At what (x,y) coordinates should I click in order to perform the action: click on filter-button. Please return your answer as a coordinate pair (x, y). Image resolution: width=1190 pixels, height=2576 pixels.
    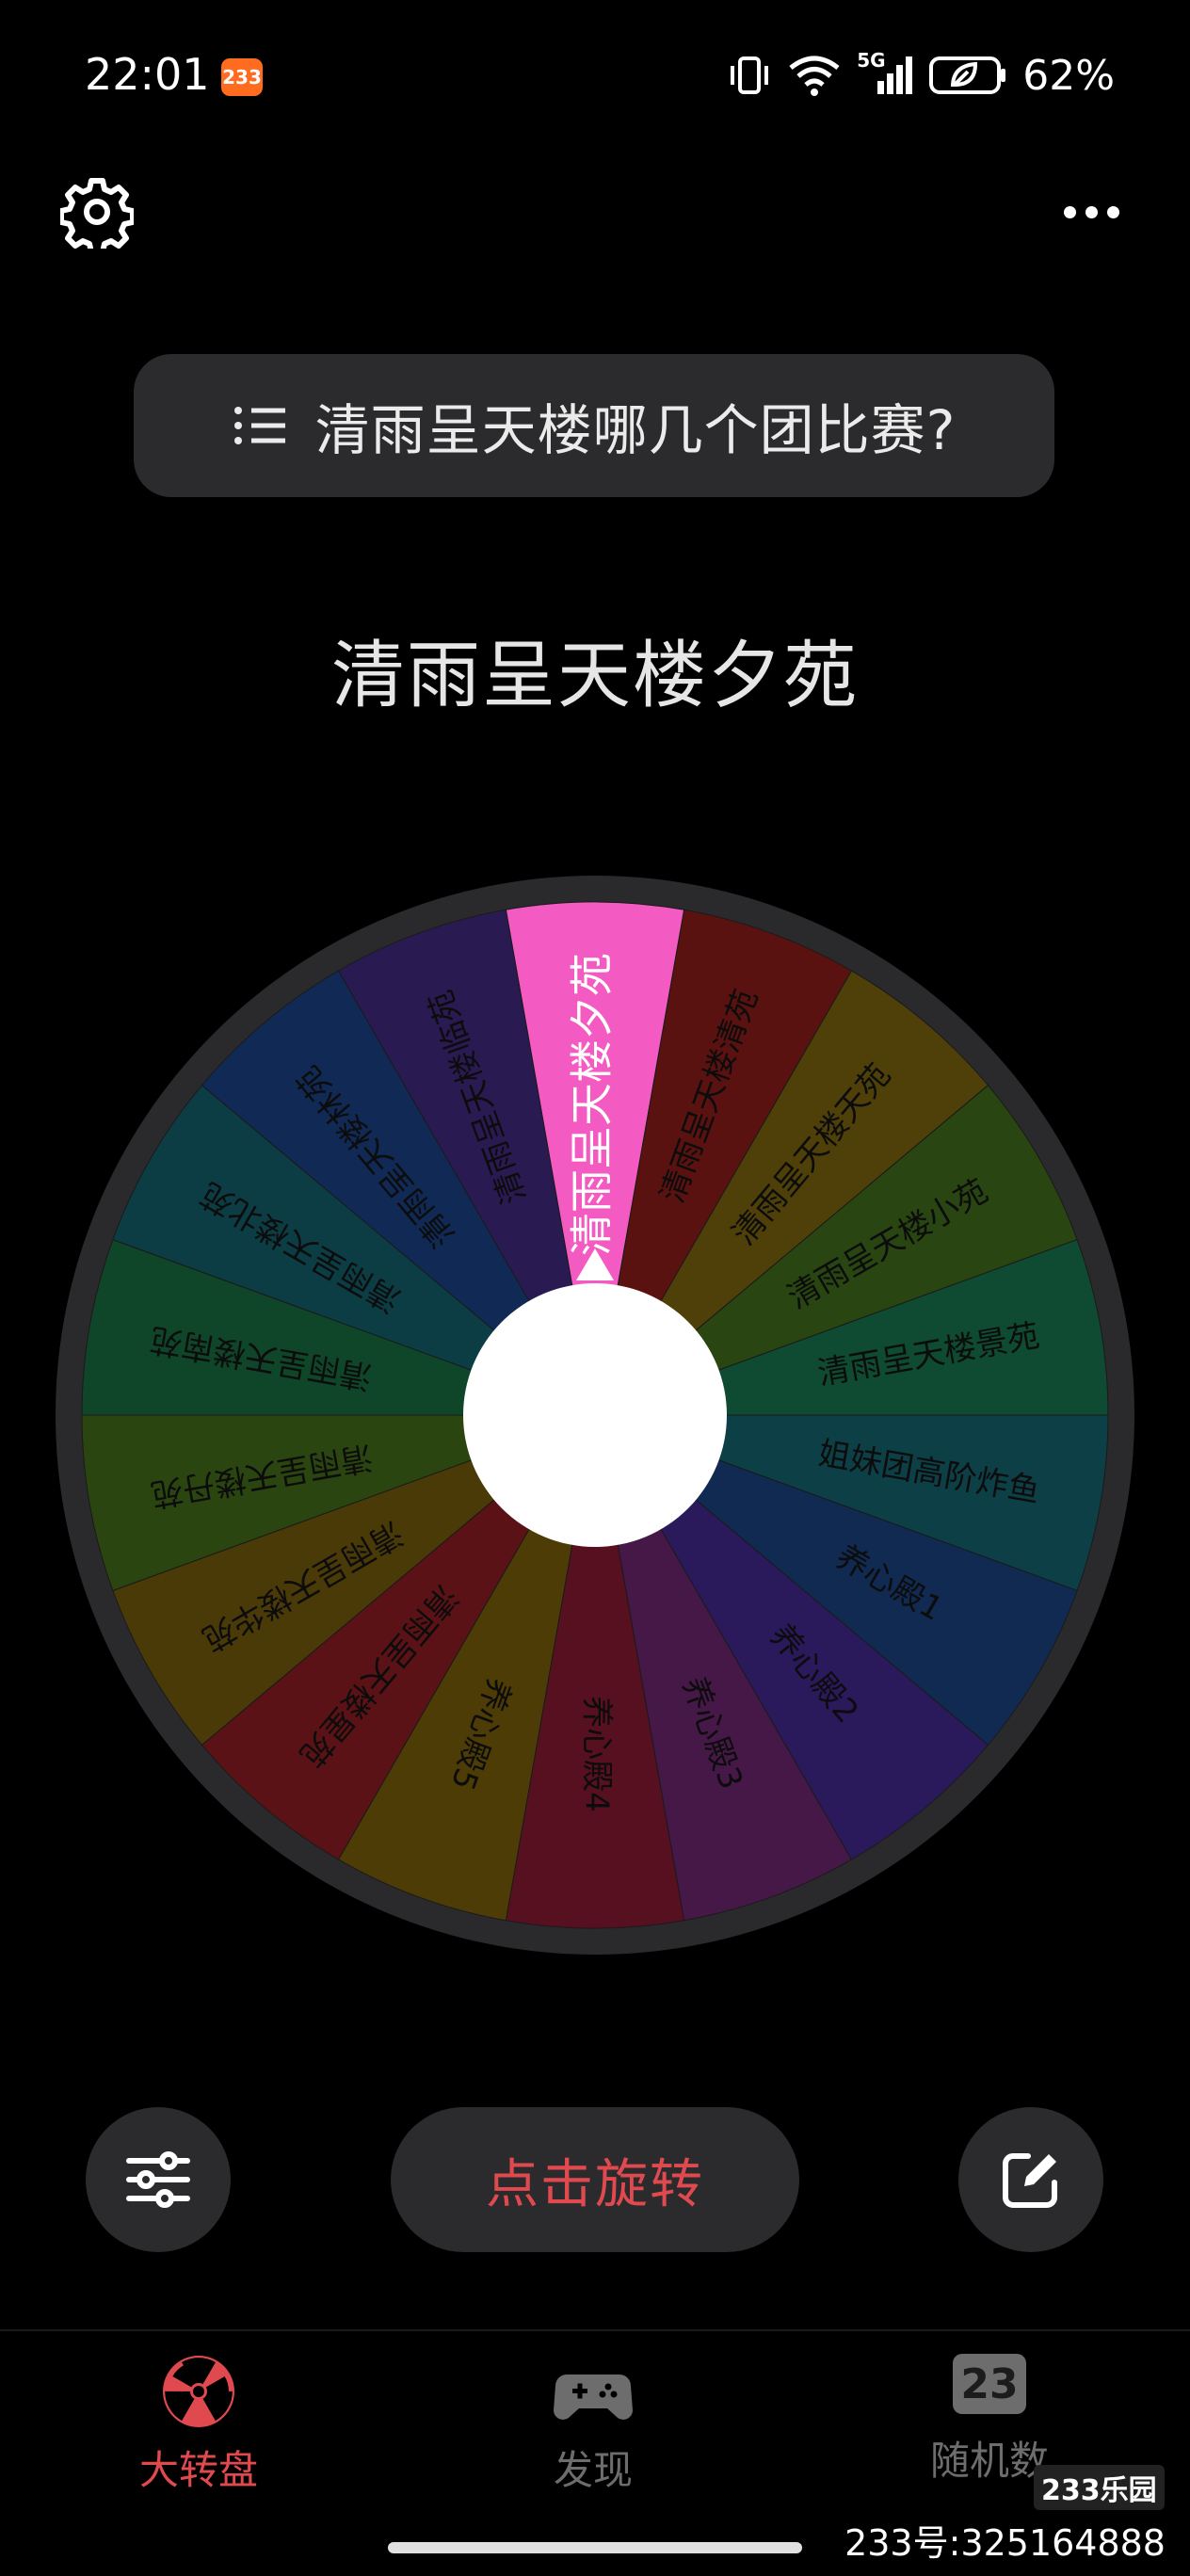
    Looking at the image, I should click on (159, 2179).